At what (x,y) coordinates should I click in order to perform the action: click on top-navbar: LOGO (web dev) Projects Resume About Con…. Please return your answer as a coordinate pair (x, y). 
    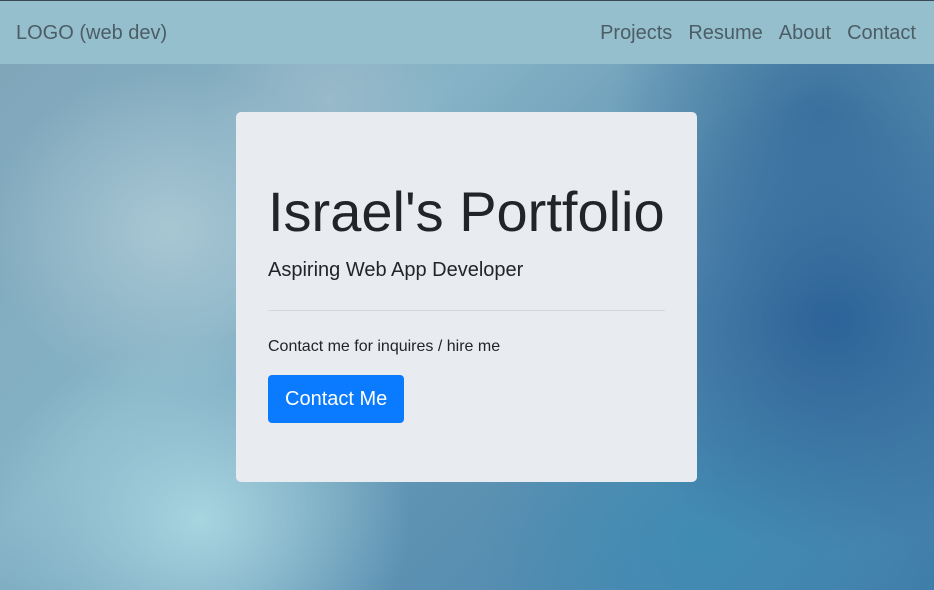
    Looking at the image, I should click on (467, 32).